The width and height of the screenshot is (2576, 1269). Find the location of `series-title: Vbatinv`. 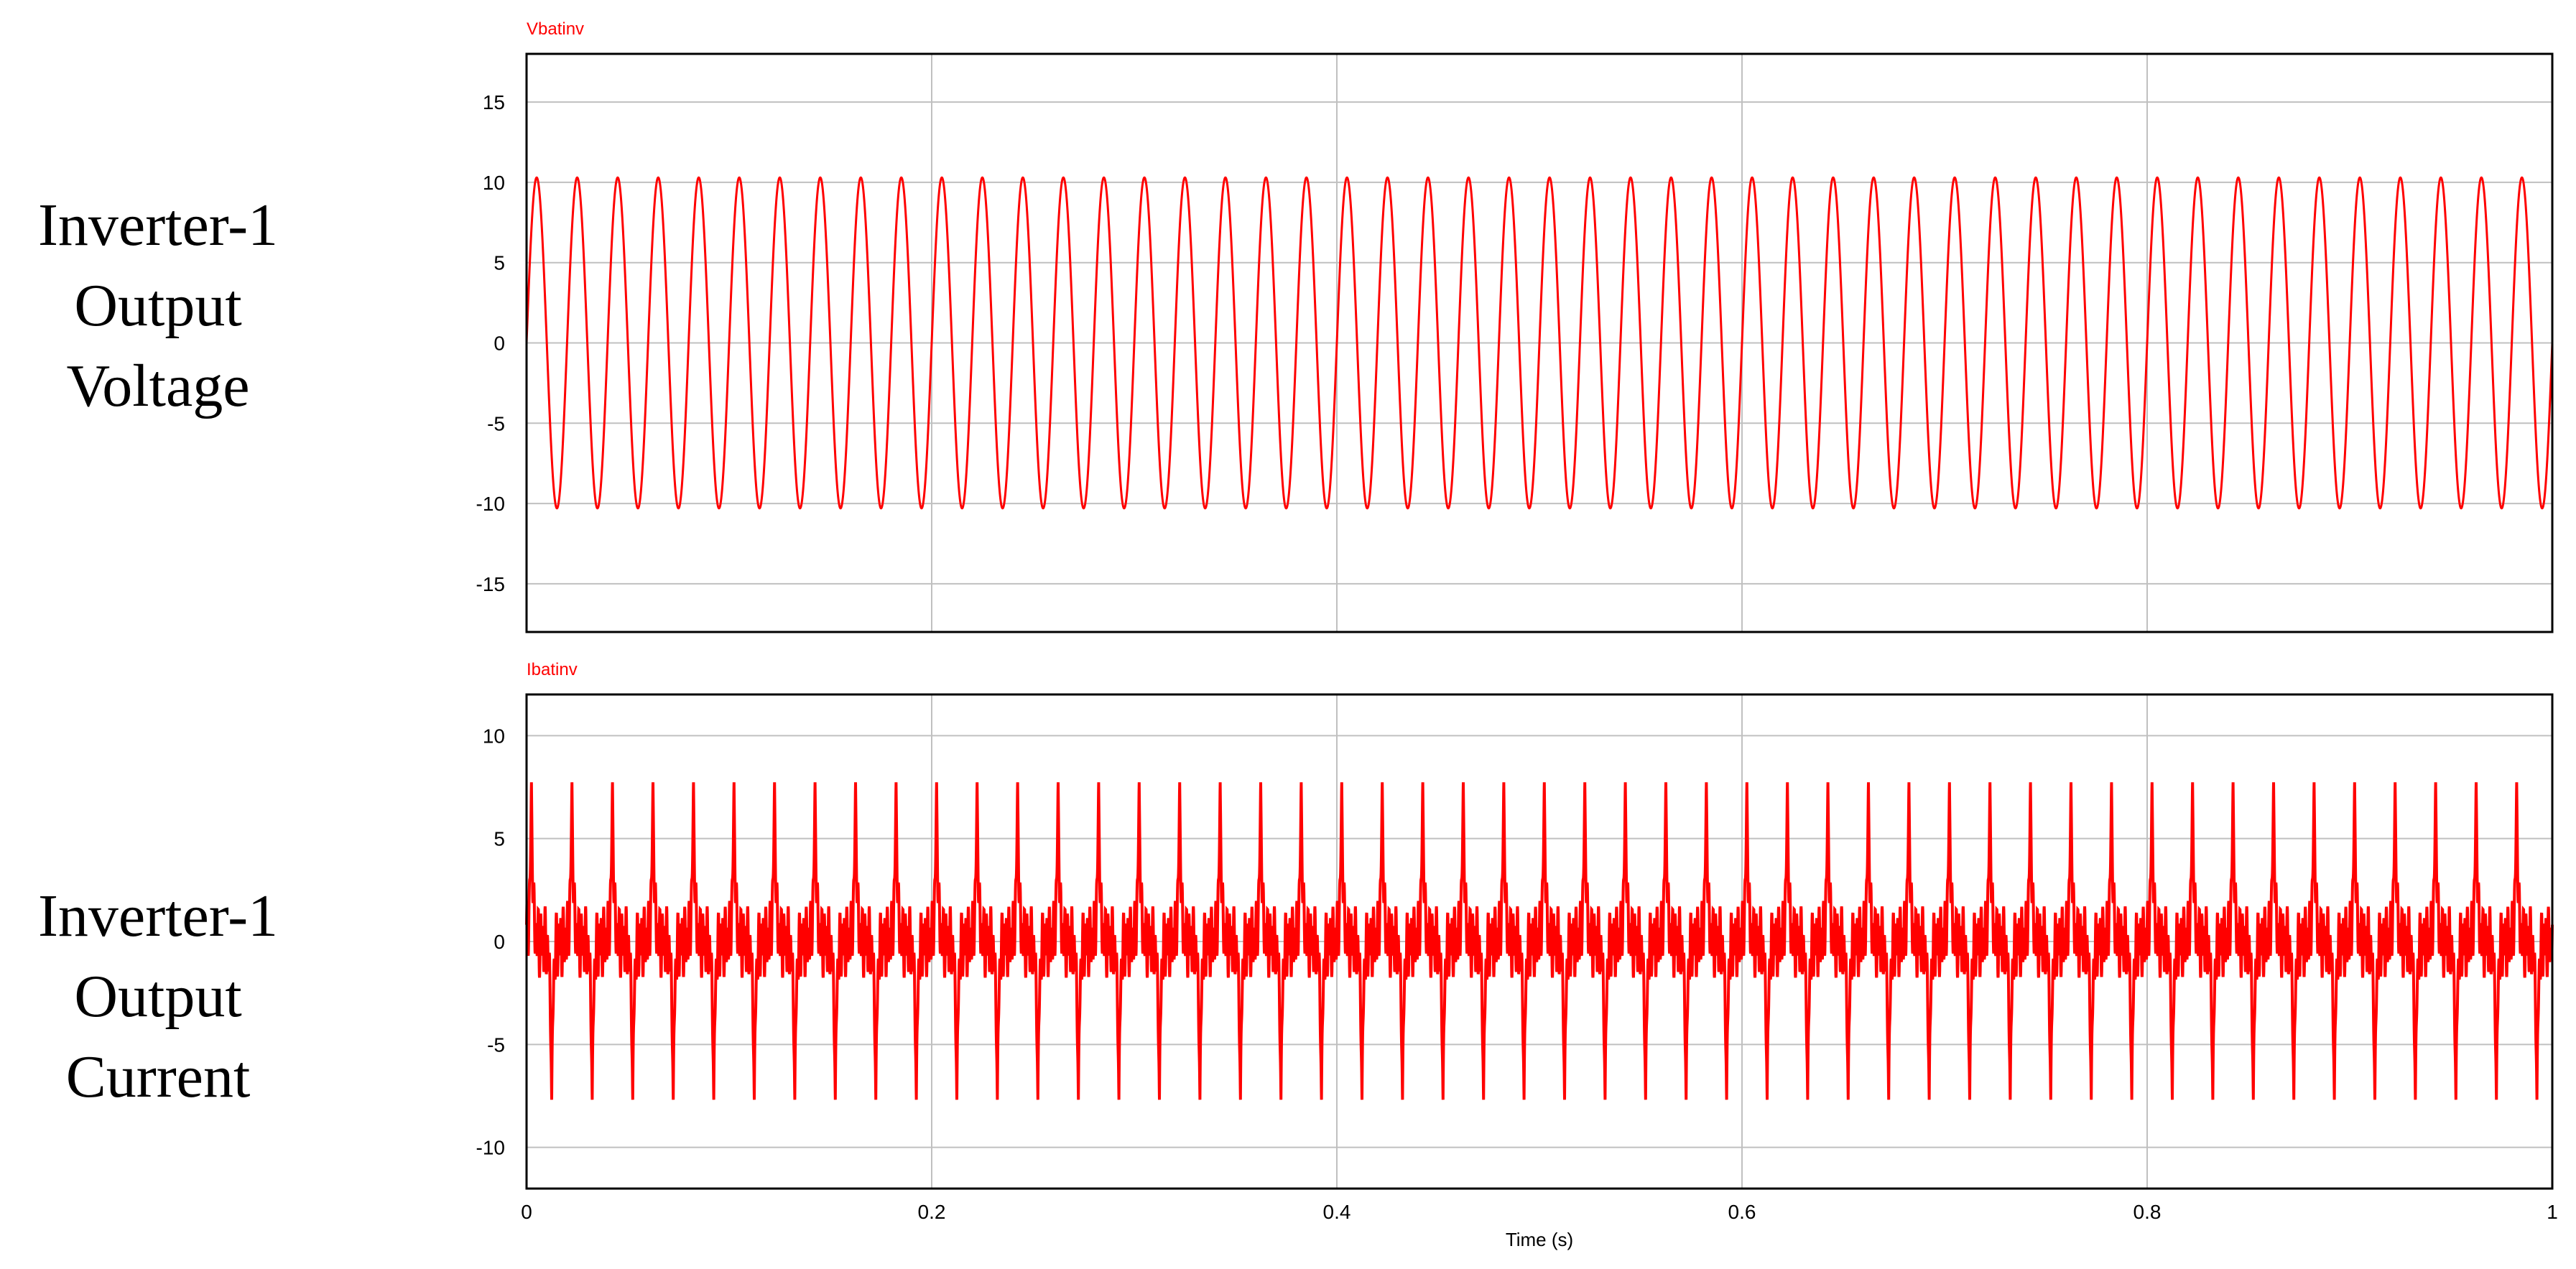

series-title: Vbatinv is located at coordinates (555, 29).